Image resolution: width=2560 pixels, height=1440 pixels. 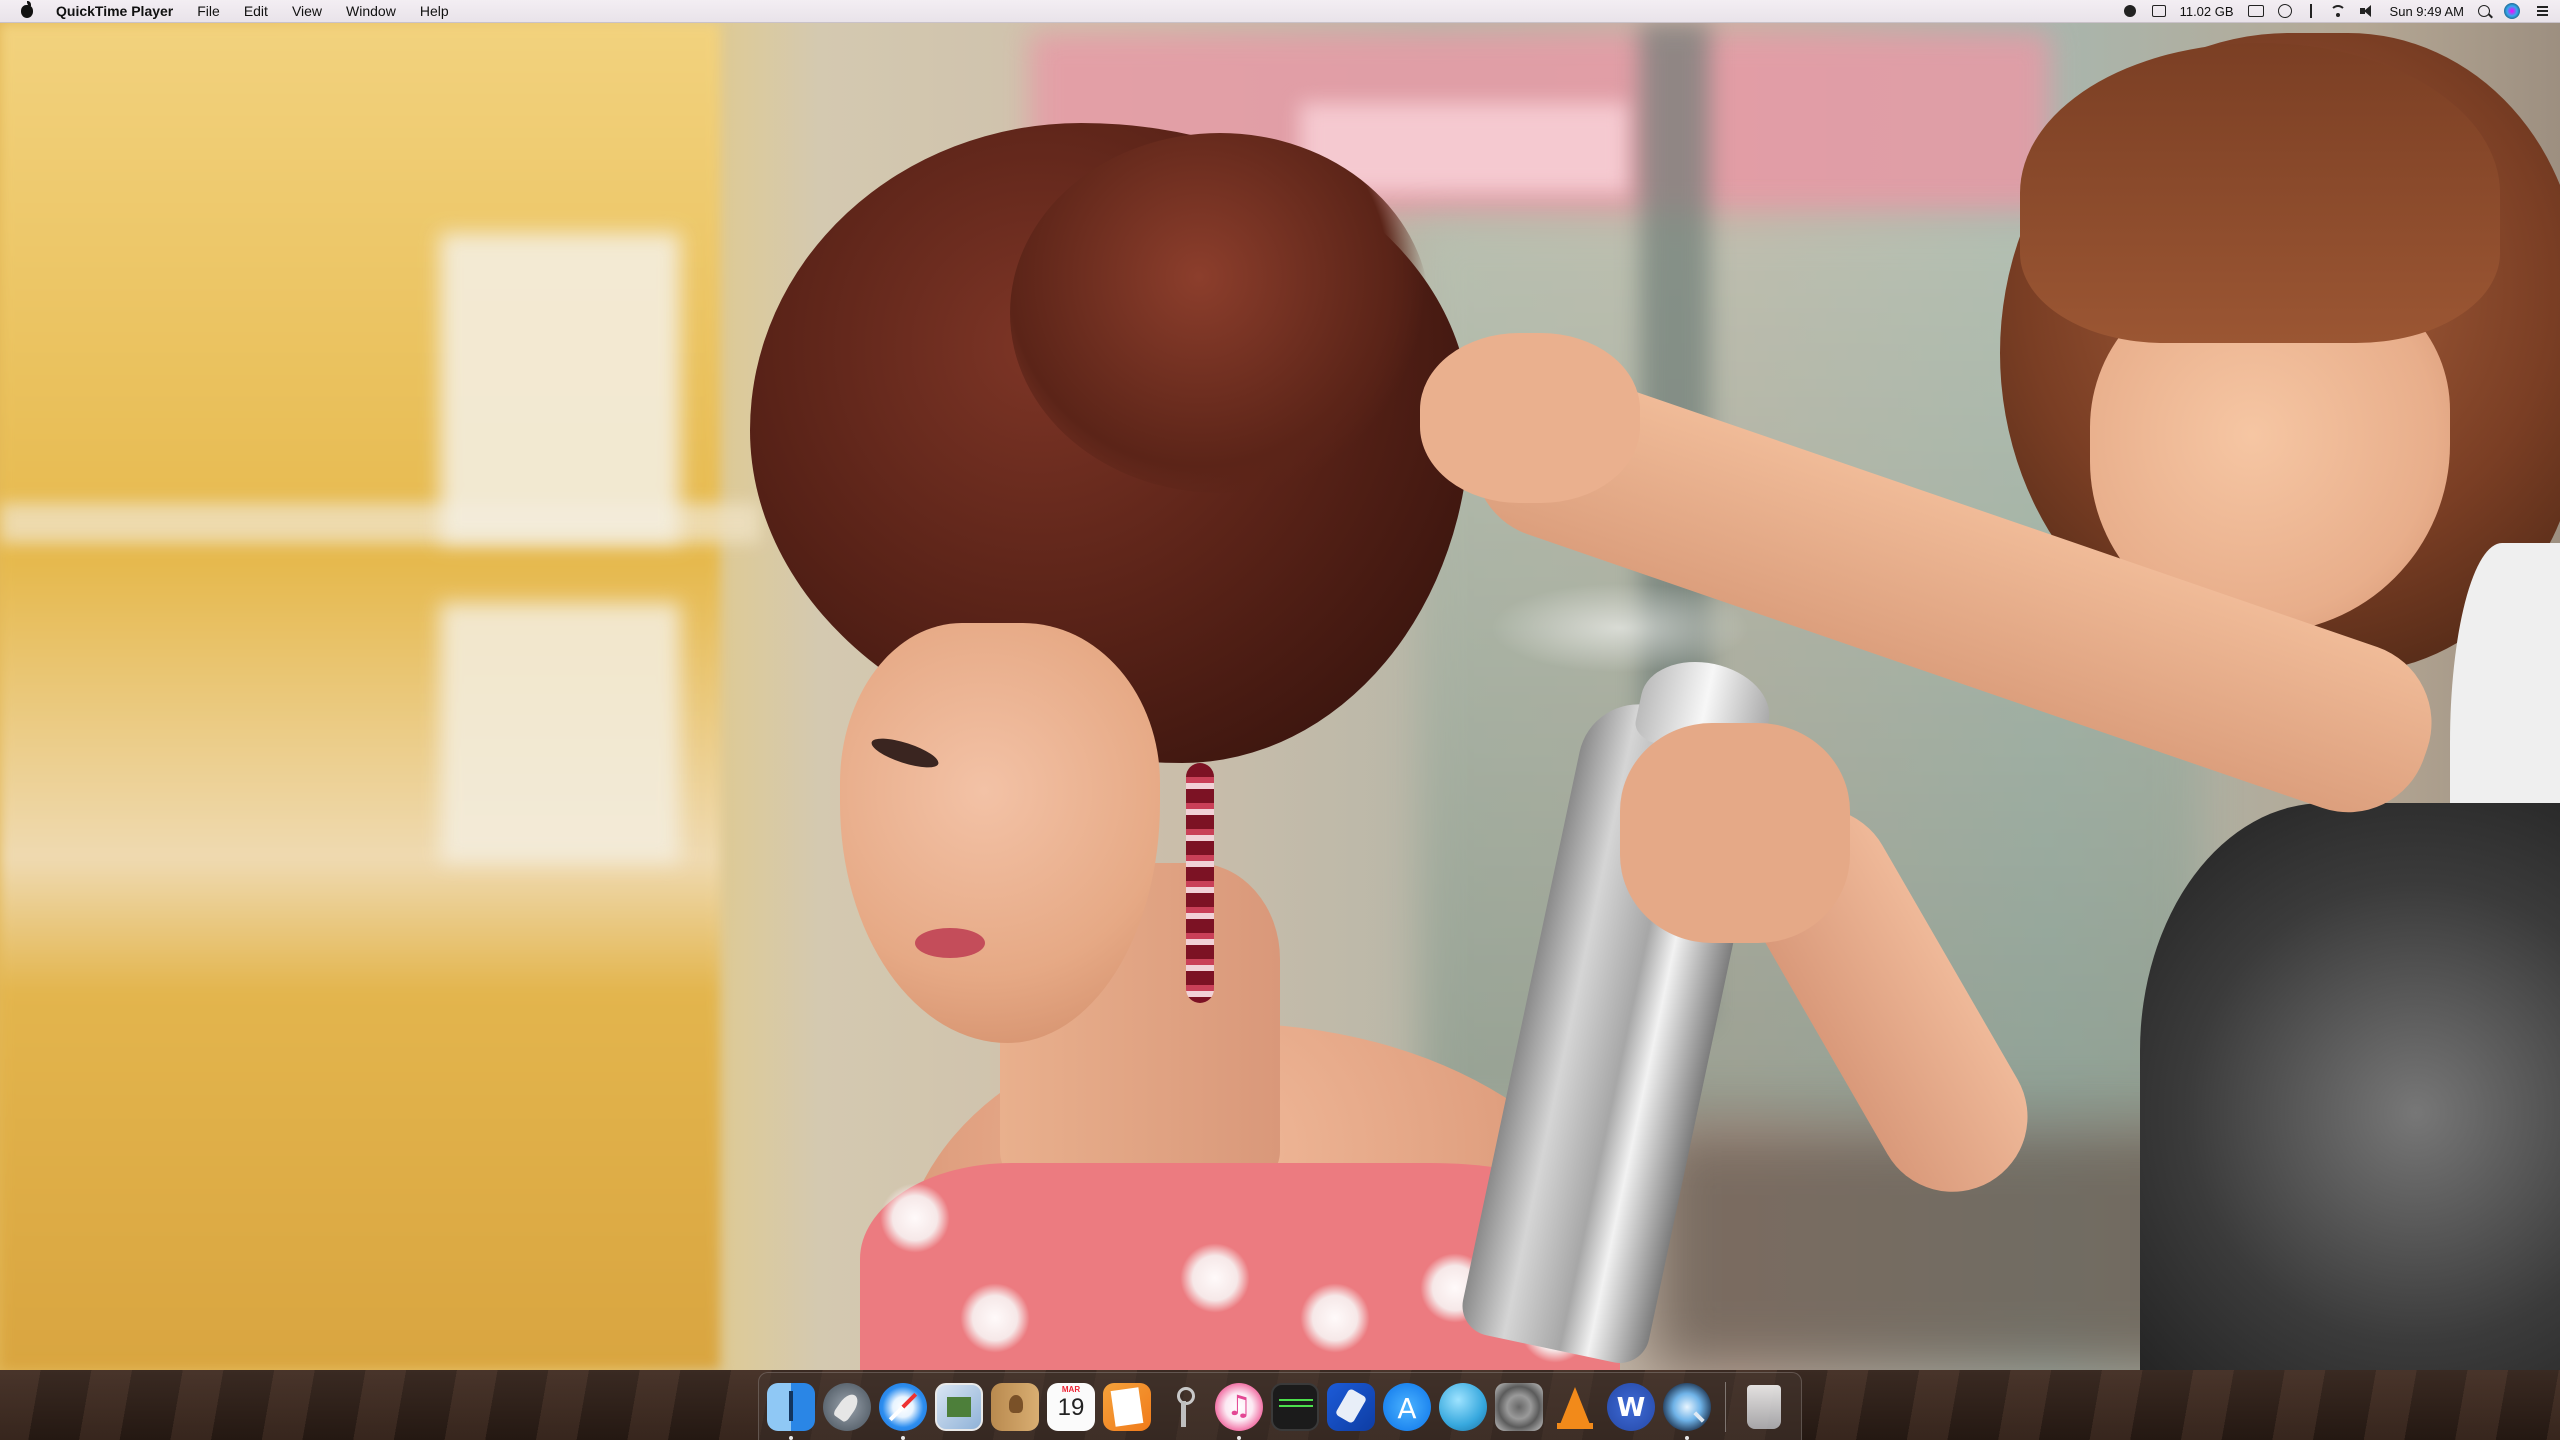 What do you see at coordinates (1239, 1411) in the screenshot?
I see `itunes-icon` at bounding box center [1239, 1411].